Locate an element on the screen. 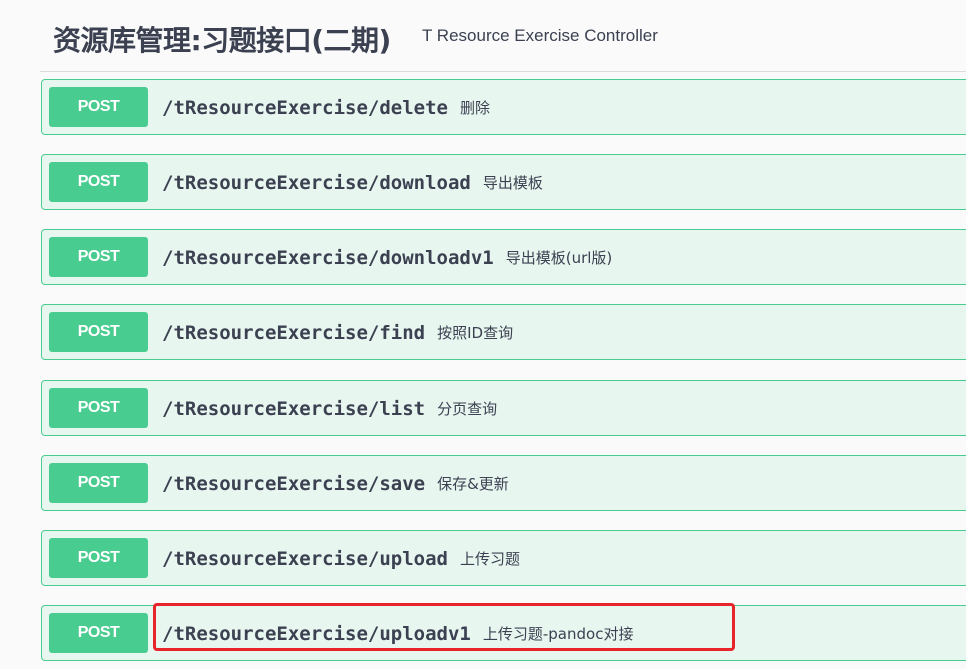 This screenshot has height=669, width=966. operation-summary: 上传习题 is located at coordinates (489, 559).